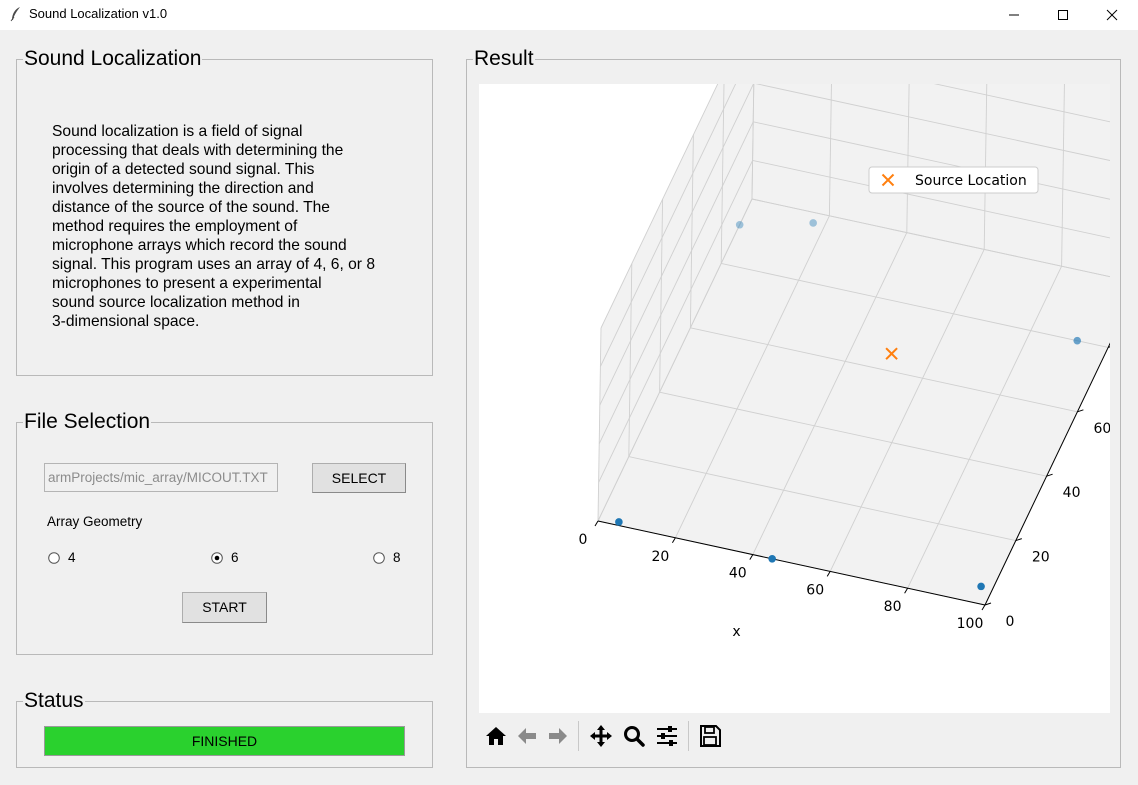 This screenshot has width=1138, height=785. What do you see at coordinates (199, 245) in the screenshot?
I see `about-line: microphone arrays which record the sound` at bounding box center [199, 245].